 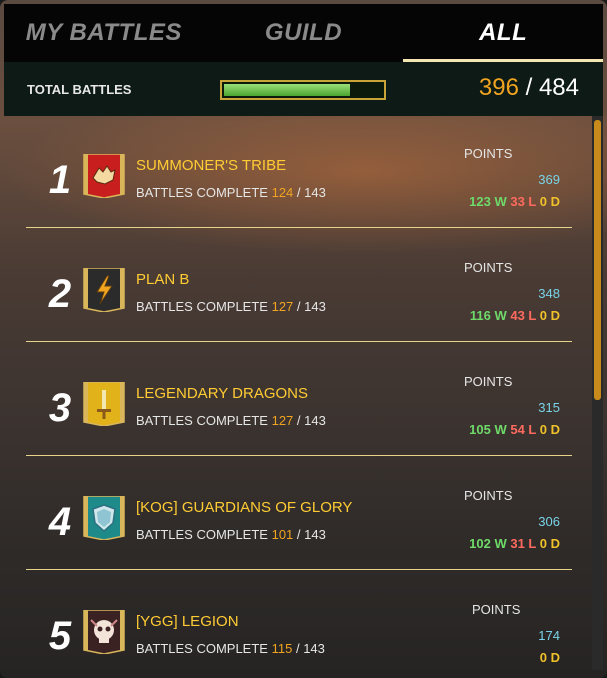 I want to click on total-count: 484, so click(x=558, y=87).